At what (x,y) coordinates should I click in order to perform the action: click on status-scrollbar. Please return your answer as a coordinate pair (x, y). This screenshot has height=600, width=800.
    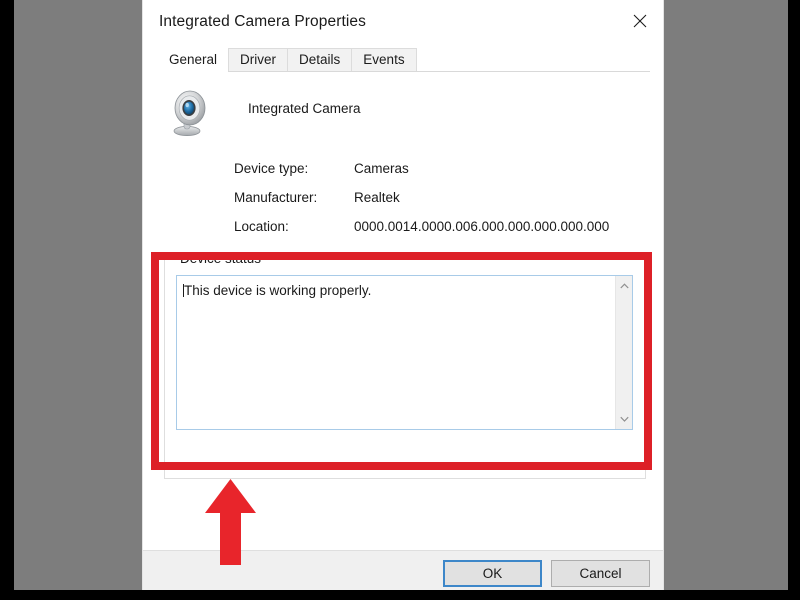
    Looking at the image, I should click on (623, 352).